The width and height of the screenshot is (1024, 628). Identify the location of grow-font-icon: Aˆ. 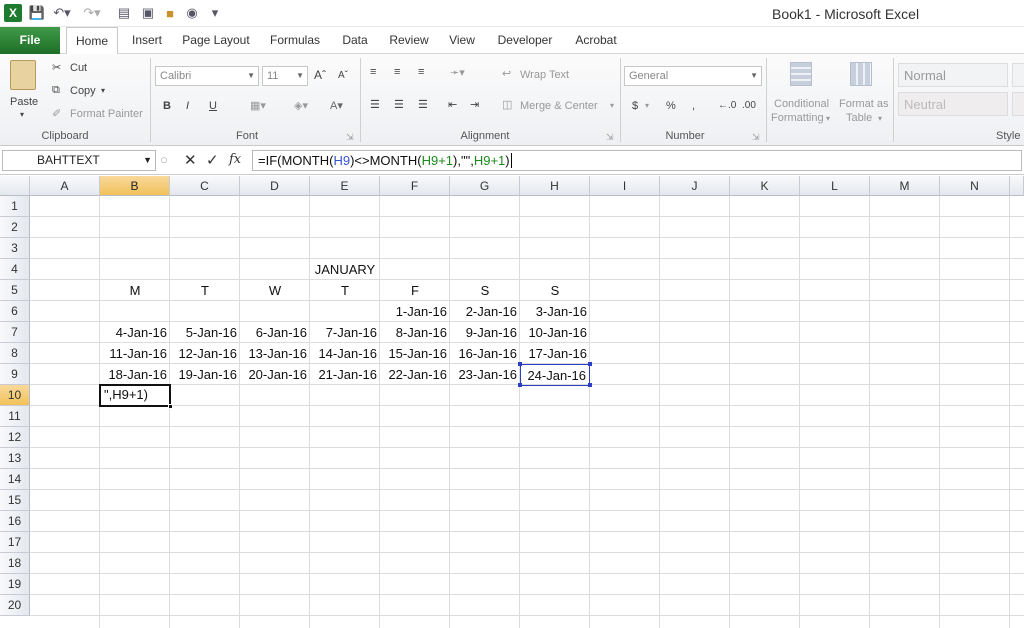
(320, 75).